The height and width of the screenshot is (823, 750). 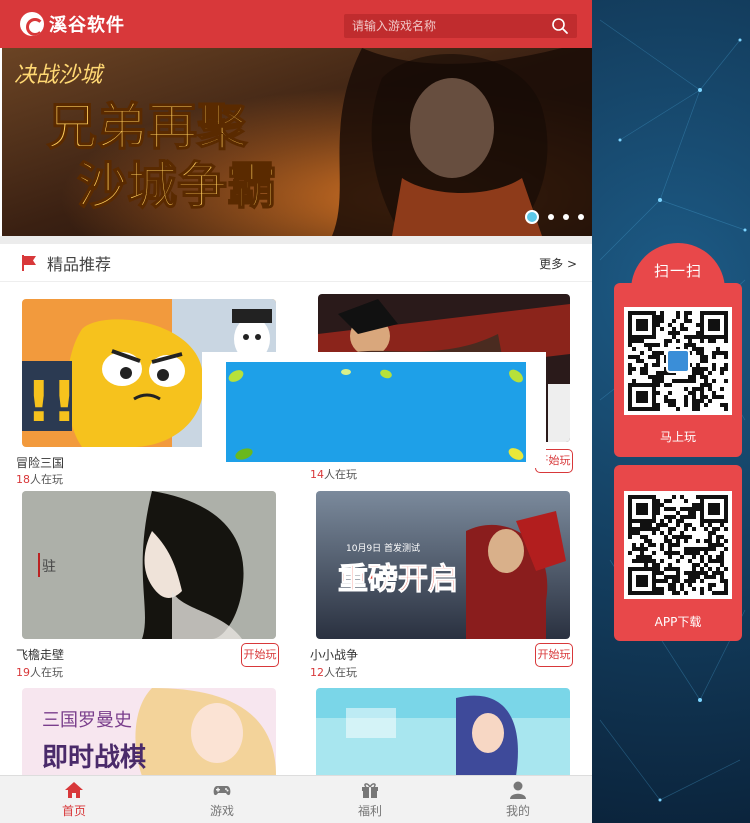 I want to click on game-card: 10月9日 首发测试 重磅开启 小小战争 12人在玩 开始玩, so click(x=442, y=586).